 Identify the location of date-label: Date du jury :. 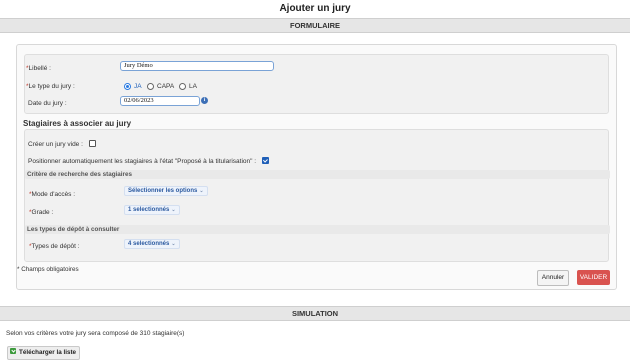
(47, 103).